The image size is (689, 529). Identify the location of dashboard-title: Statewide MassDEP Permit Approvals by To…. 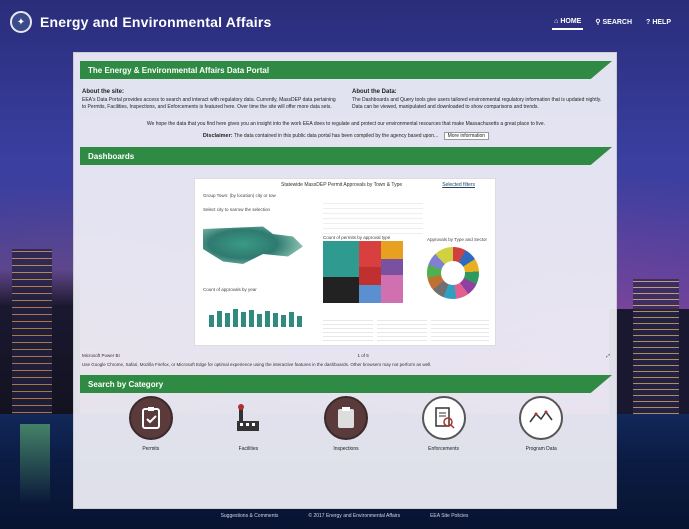
(342, 185).